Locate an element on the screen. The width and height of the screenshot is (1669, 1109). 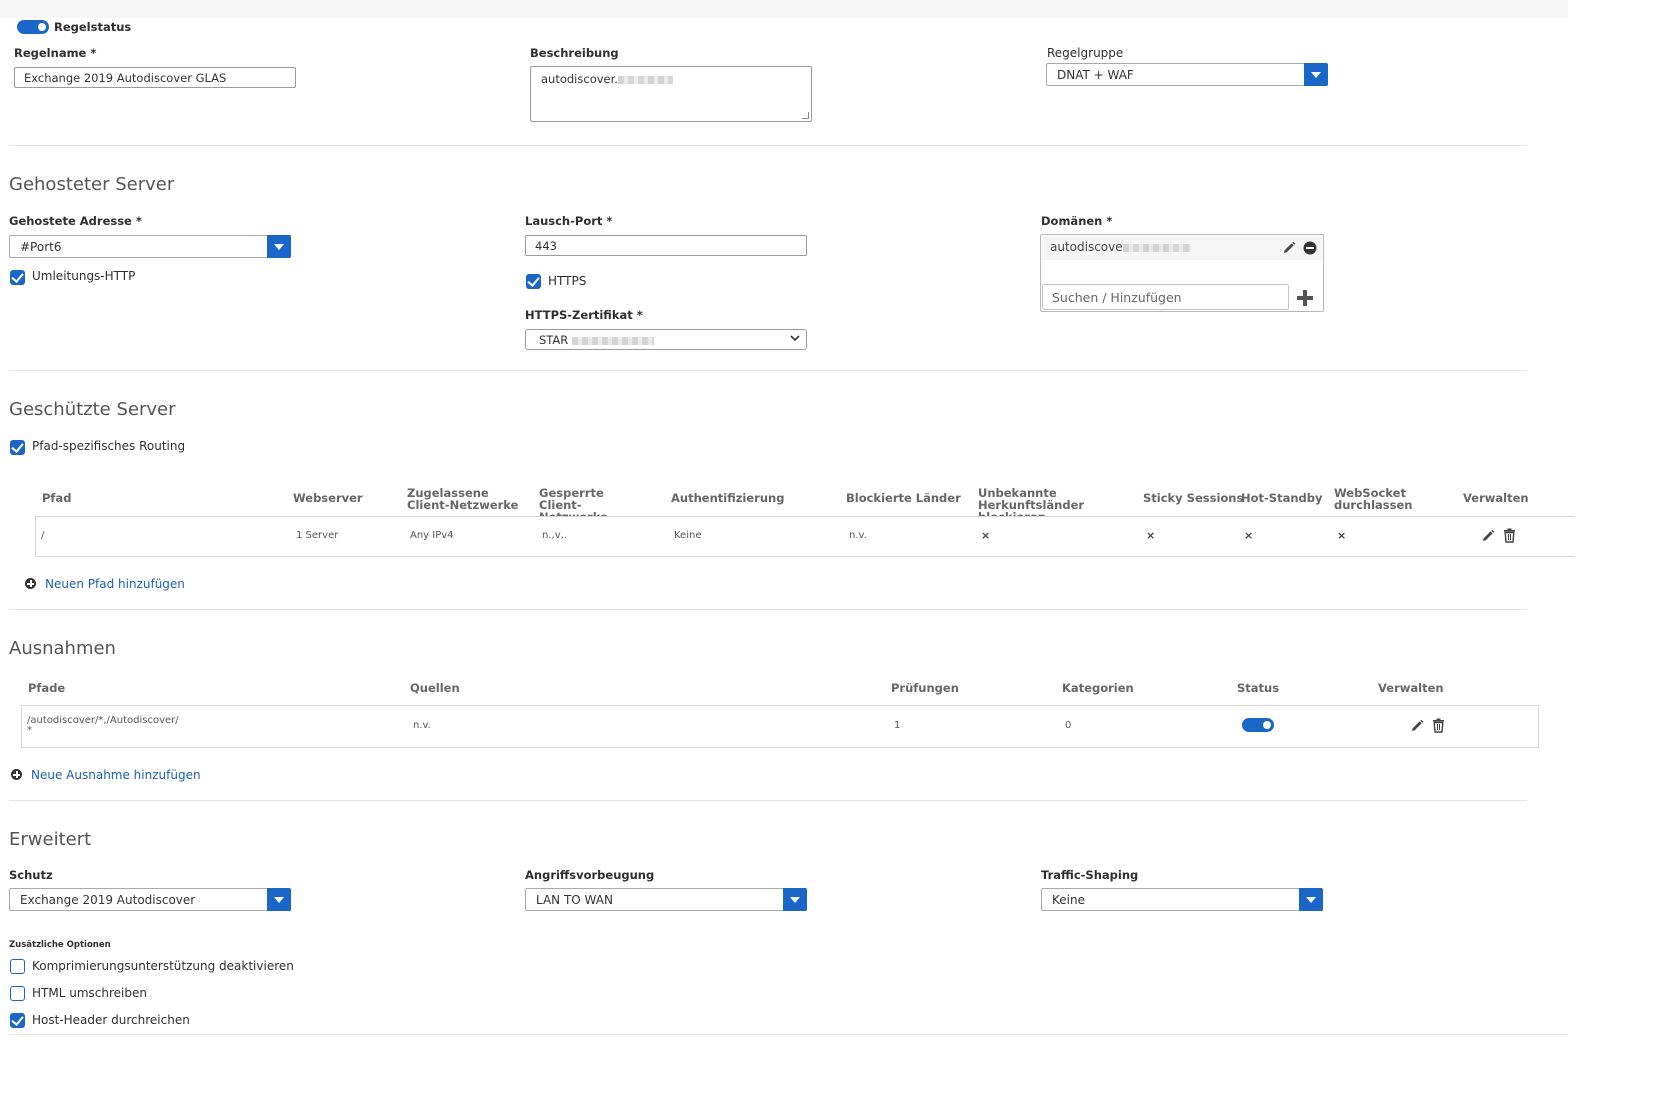
row-allowed-networks: Any IPv4 is located at coordinates (432, 535).